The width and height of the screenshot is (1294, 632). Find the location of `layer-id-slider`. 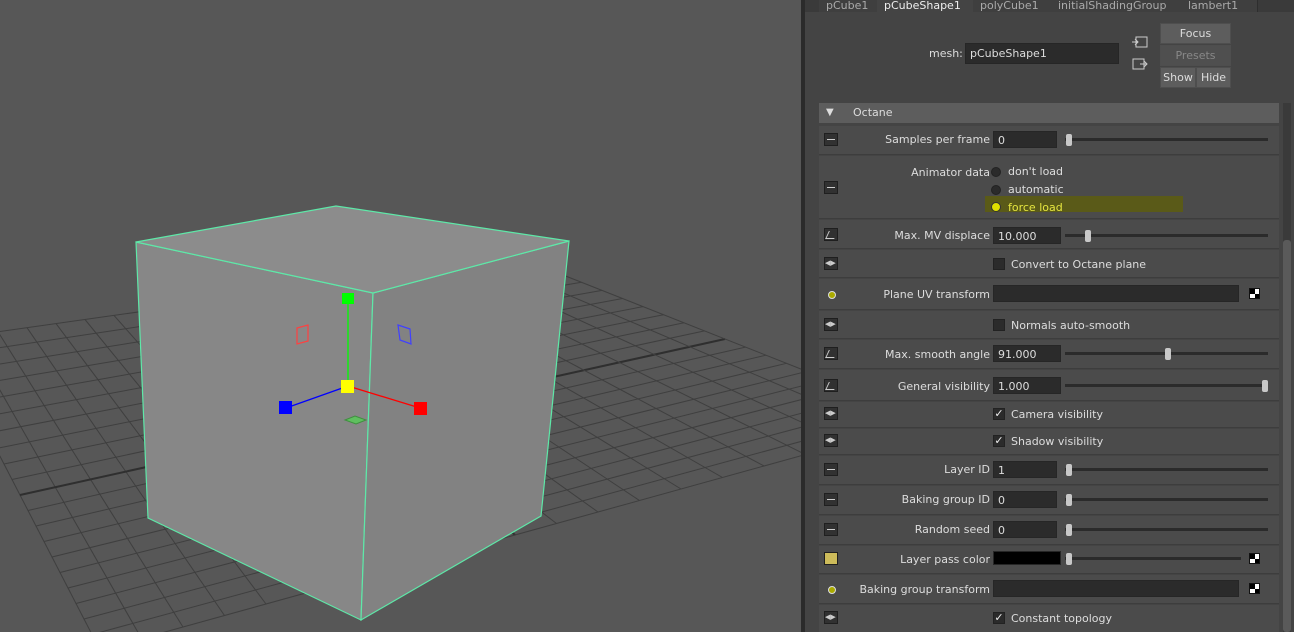

layer-id-slider is located at coordinates (1166, 469).